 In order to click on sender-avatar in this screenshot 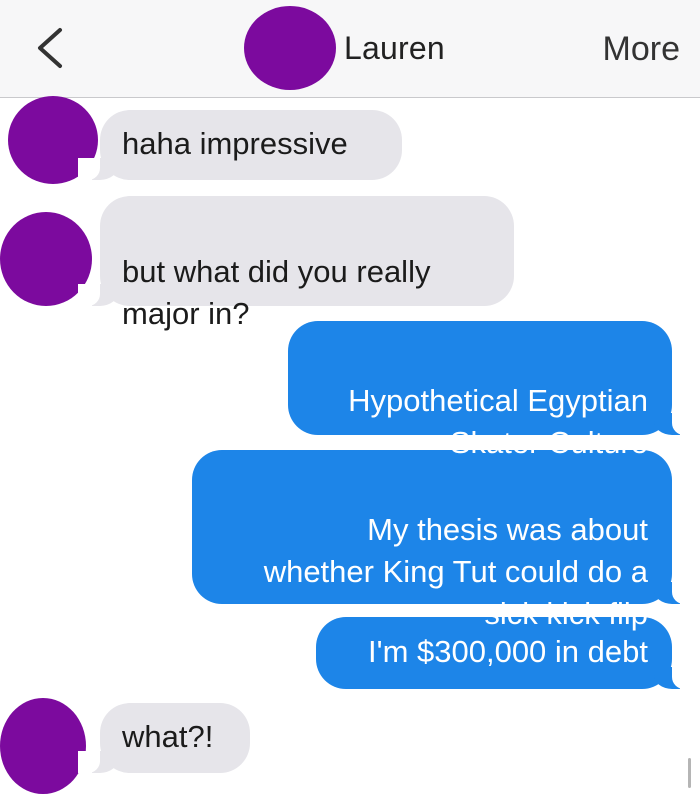, I will do `click(43, 746)`.